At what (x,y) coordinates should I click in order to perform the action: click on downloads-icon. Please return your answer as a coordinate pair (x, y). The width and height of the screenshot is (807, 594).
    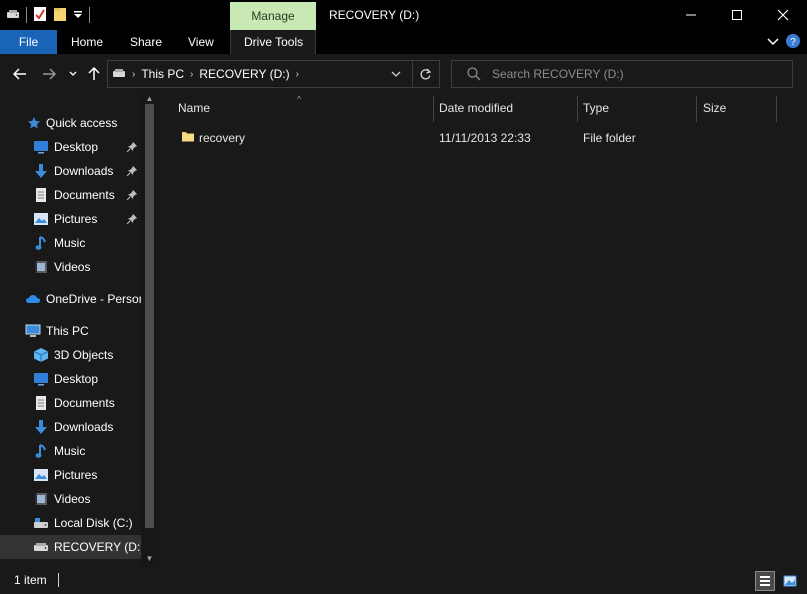
    Looking at the image, I should click on (41, 171).